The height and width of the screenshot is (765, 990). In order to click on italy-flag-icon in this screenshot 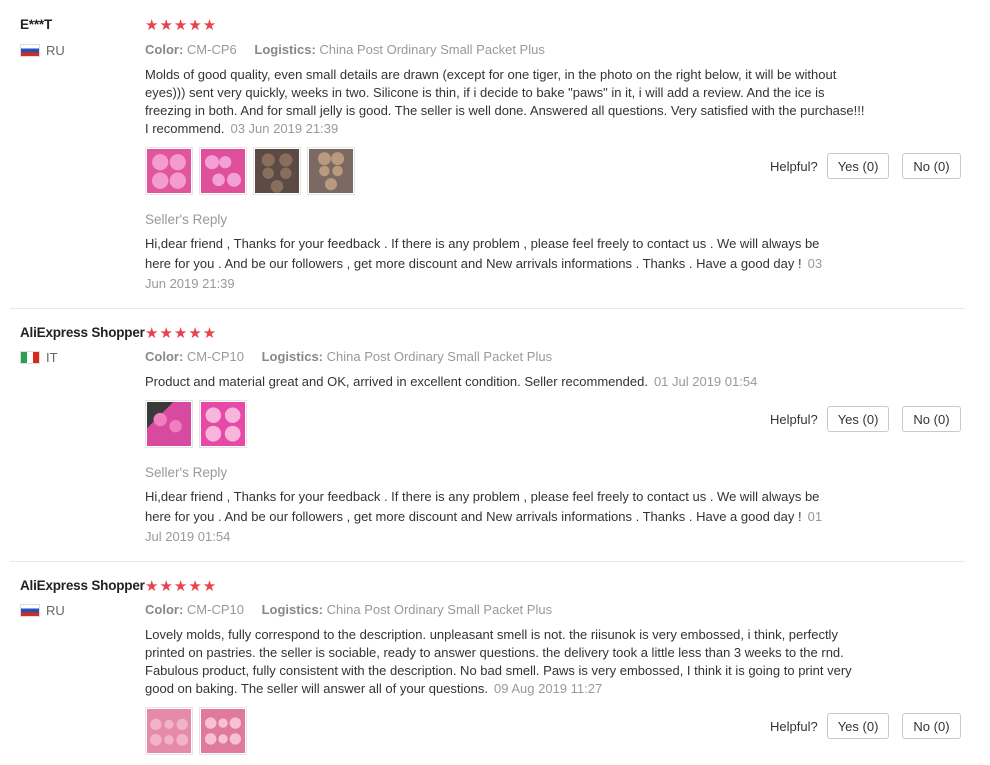, I will do `click(30, 357)`.